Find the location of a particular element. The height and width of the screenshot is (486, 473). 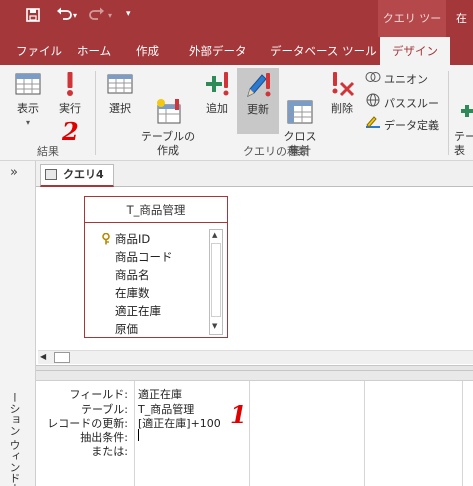

append-icon is located at coordinates (217, 84).